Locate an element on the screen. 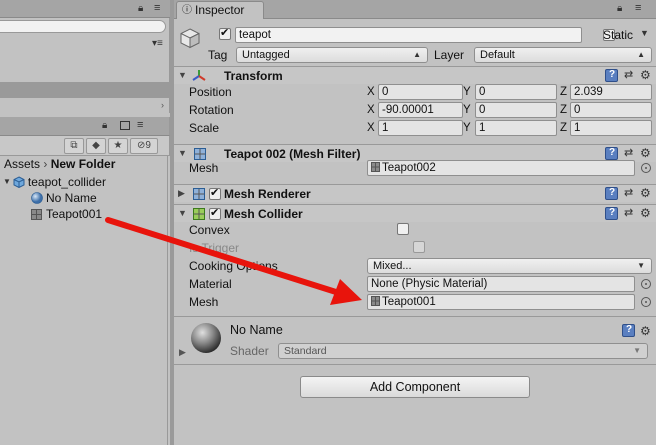  mesh-renderer-enabled-checkbox is located at coordinates (215, 193).